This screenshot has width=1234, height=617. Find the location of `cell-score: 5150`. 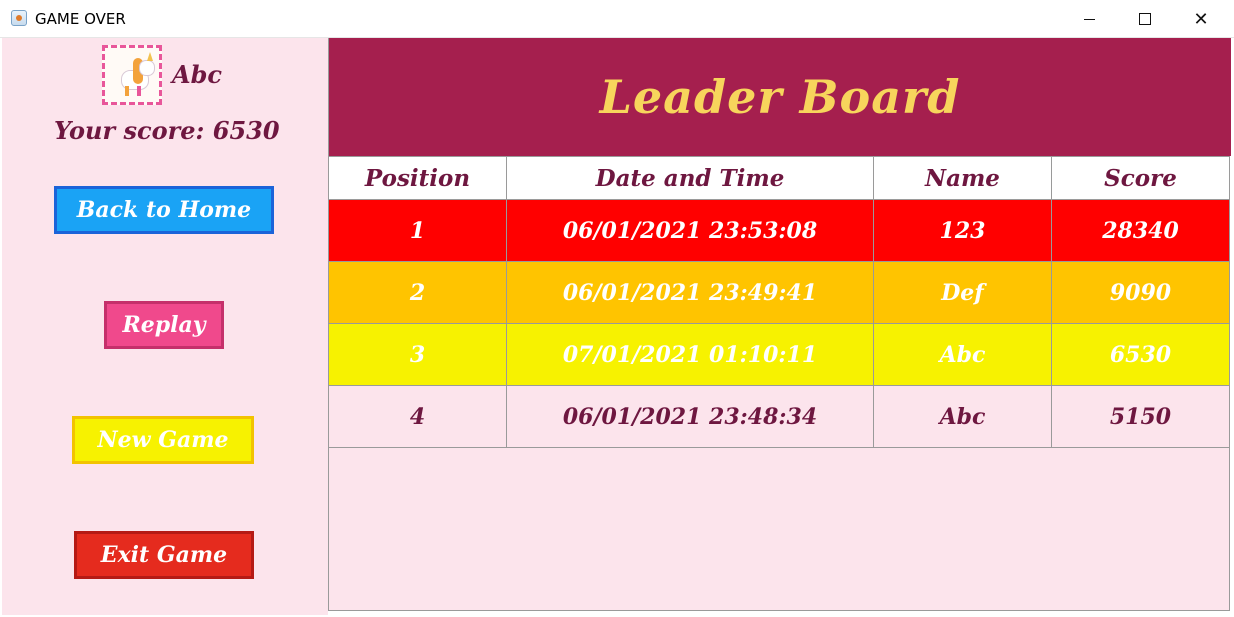

cell-score: 5150 is located at coordinates (1141, 416).